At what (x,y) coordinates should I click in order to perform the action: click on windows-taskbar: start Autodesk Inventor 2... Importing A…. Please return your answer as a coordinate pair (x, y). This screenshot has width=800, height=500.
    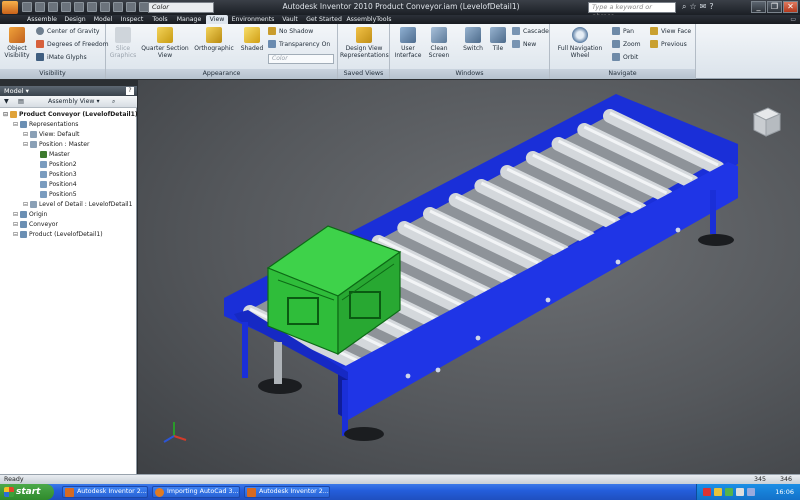
    Looking at the image, I should click on (400, 492).